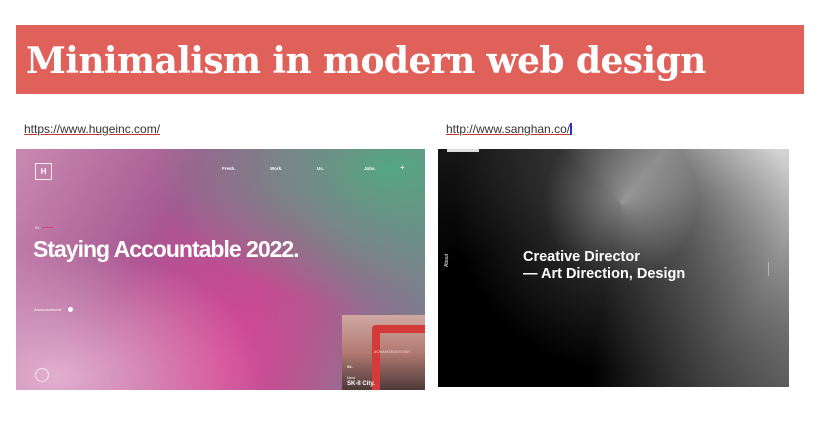 The height and width of the screenshot is (437, 821). Describe the element at coordinates (366, 61) in the screenshot. I see `page-title: Minimalism in modern web design` at that location.